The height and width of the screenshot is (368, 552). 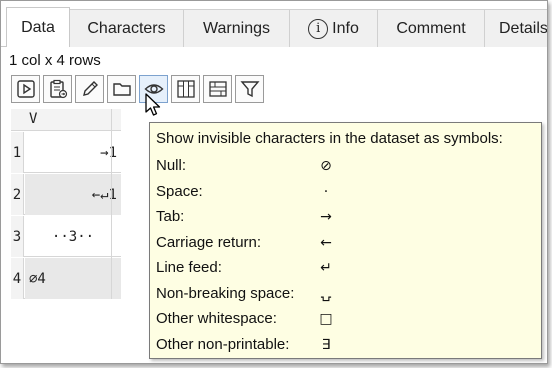 I want to click on tab-label: Data, so click(x=38, y=27).